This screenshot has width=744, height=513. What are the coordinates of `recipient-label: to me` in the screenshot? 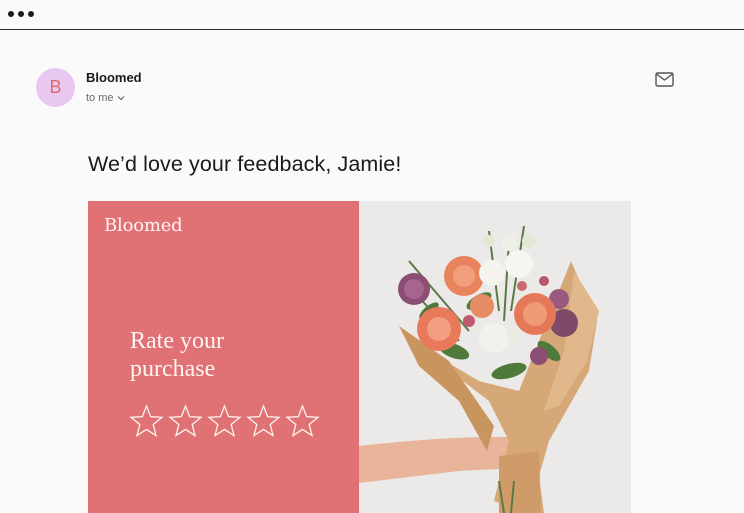 It's located at (100, 98).